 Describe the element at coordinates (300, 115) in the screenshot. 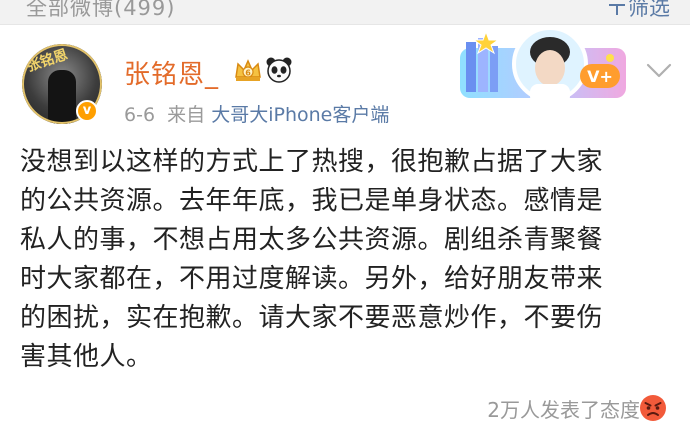

I see `post-source-link: 大哥大iPhone客户端` at that location.